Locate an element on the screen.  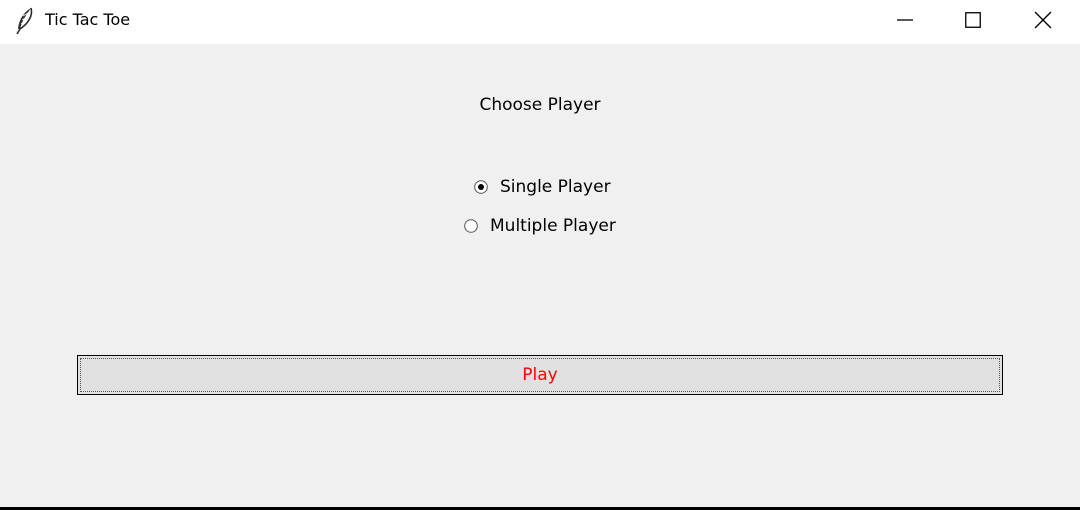
multiple-player-radio: Multiple Player is located at coordinates (540, 226).